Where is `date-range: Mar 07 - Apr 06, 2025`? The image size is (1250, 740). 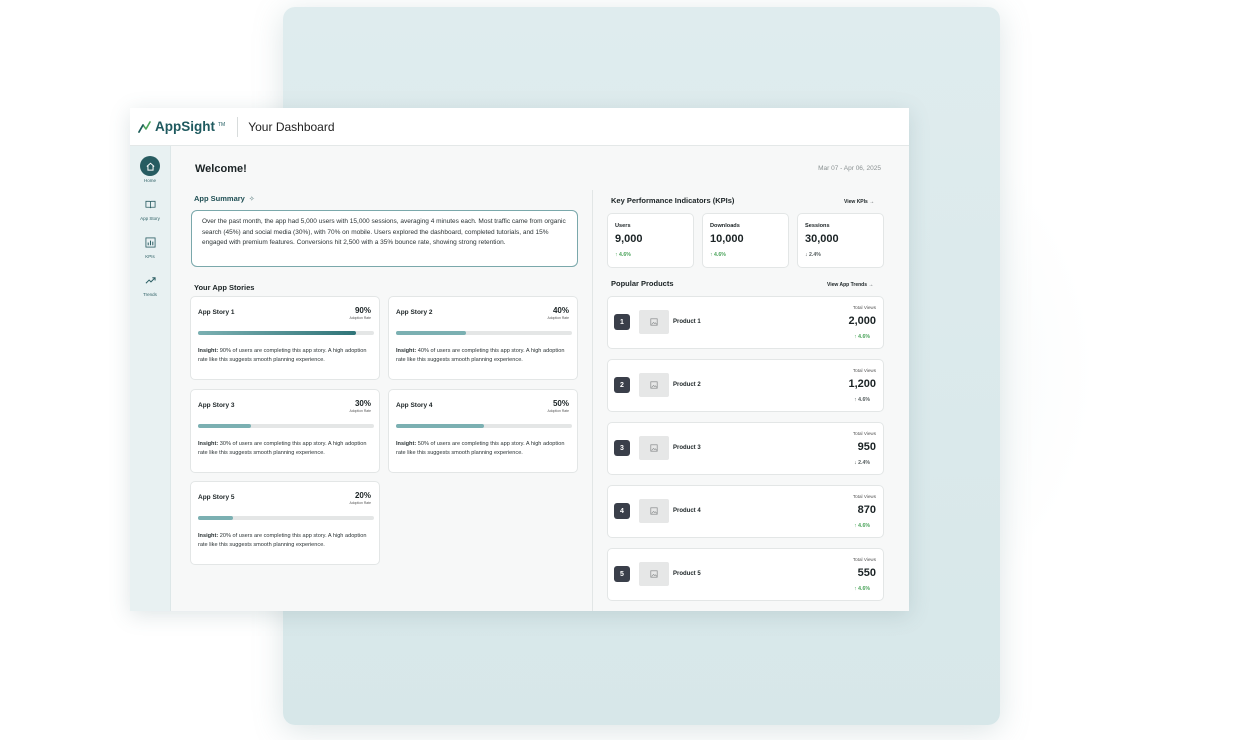
date-range: Mar 07 - Apr 06, 2025 is located at coordinates (849, 168).